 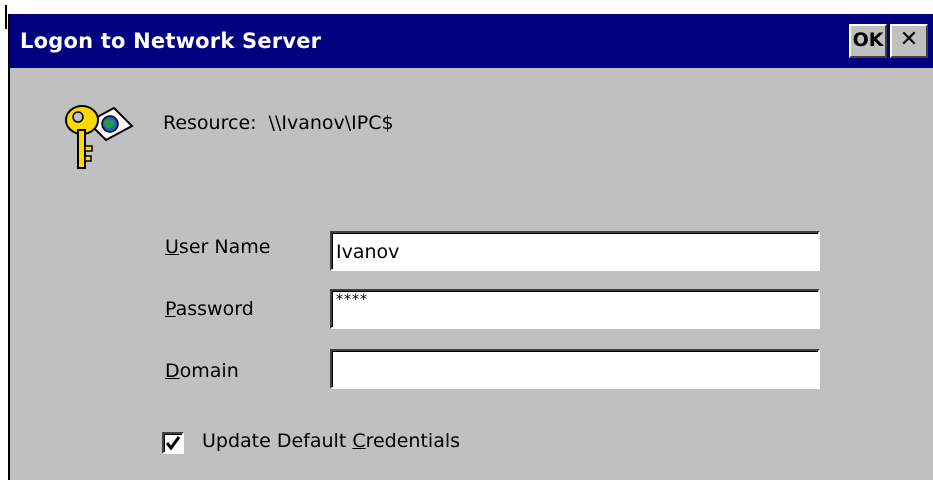 I want to click on password-field: ****, so click(x=575, y=309).